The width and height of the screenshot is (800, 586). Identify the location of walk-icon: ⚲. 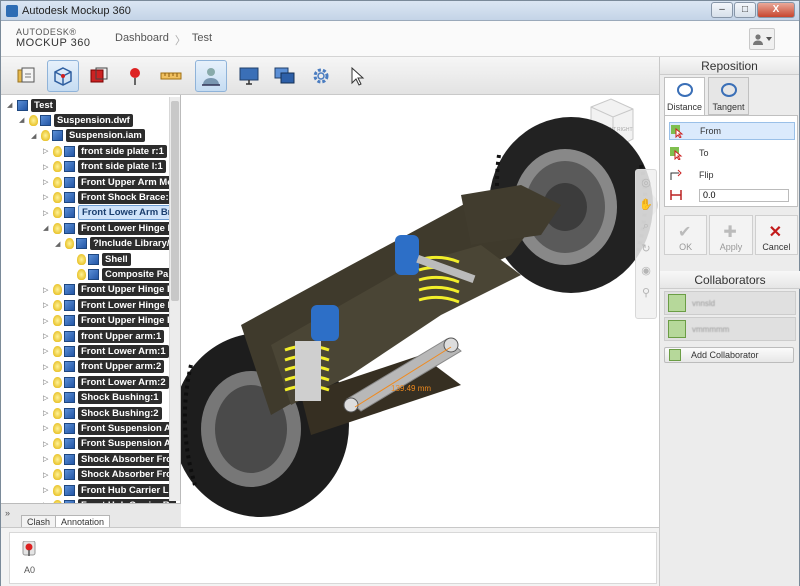
(646, 292).